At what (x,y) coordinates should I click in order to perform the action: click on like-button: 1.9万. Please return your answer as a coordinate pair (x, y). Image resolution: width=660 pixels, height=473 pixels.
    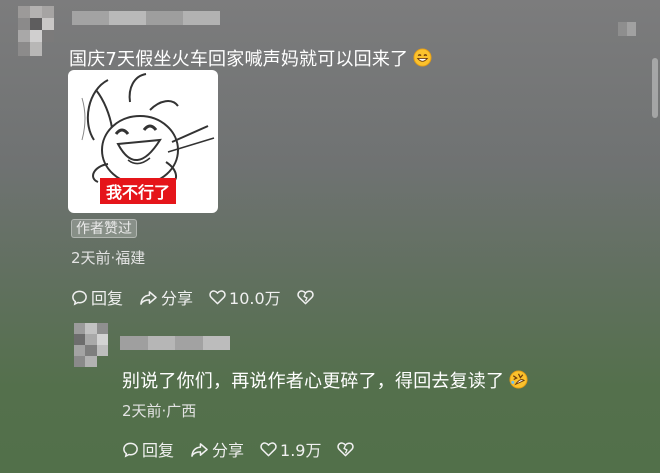
    Looking at the image, I should click on (290, 449).